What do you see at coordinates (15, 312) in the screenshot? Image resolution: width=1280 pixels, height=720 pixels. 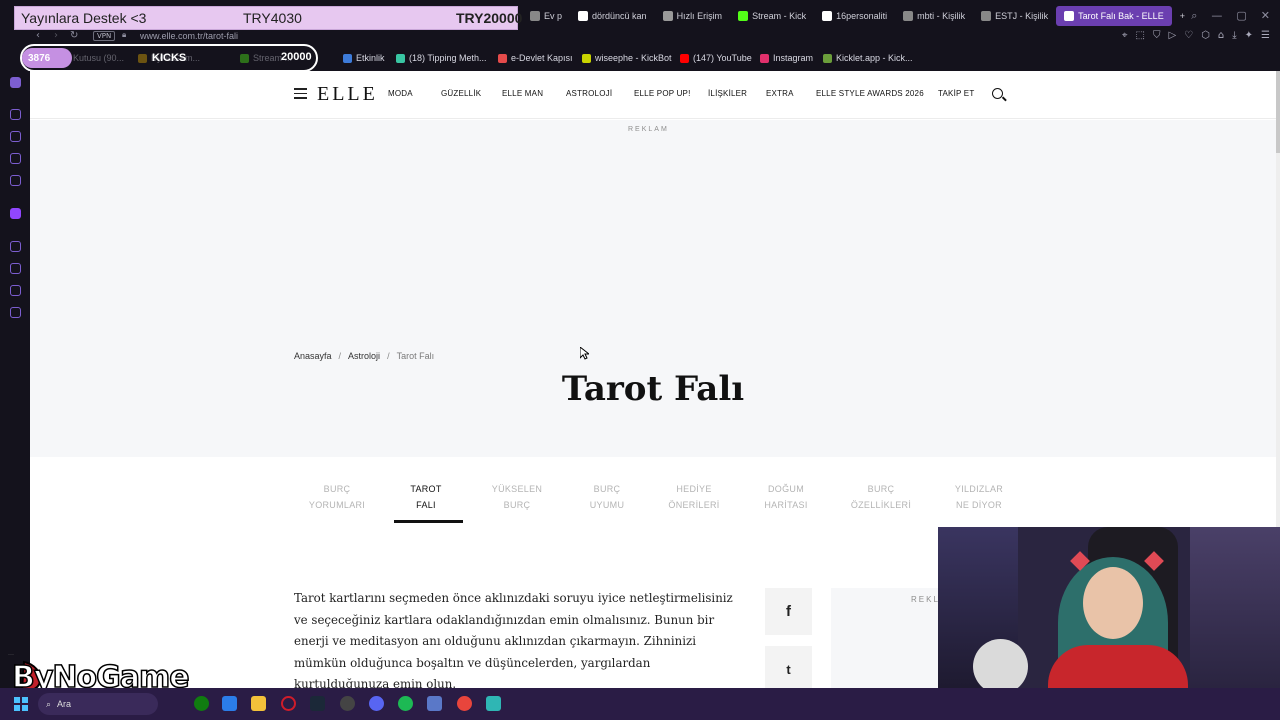 I see `settings-icon` at bounding box center [15, 312].